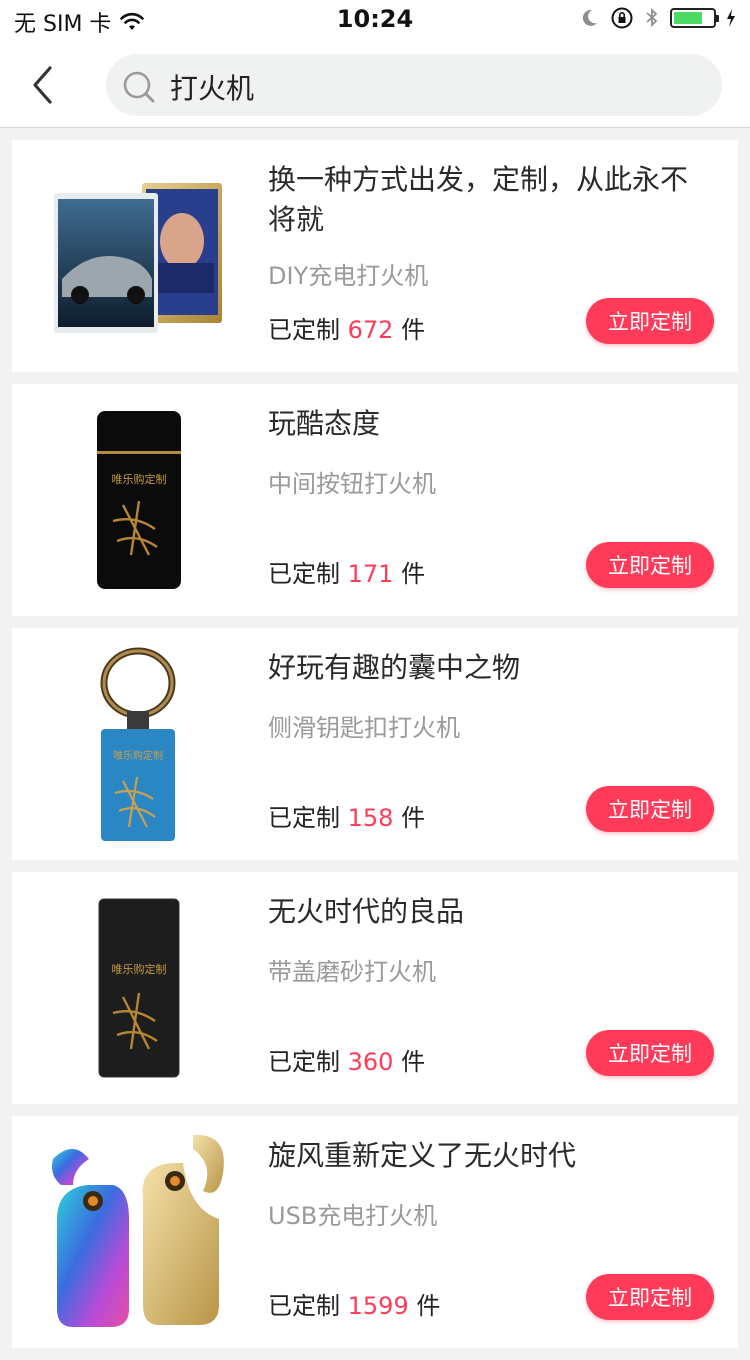  Describe the element at coordinates (364, 728) in the screenshot. I see `product-subtitle: 侧滑钥匙扣打火机` at that location.